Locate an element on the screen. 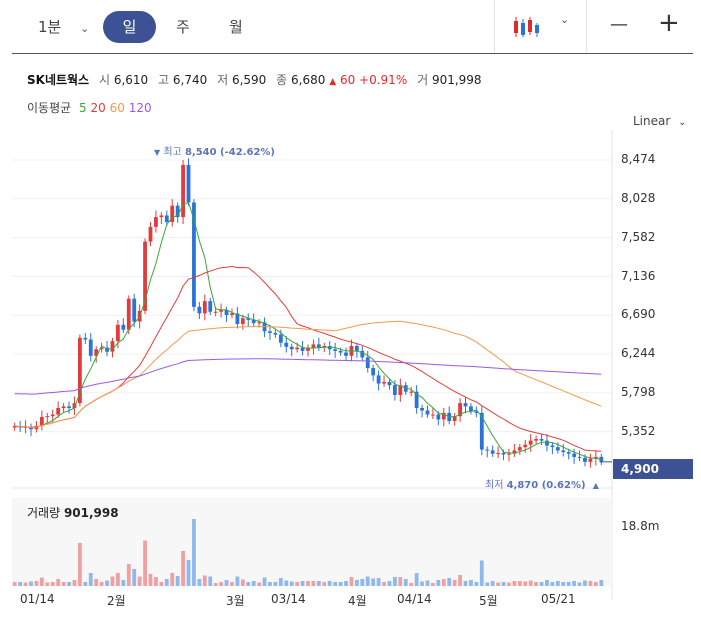 This screenshot has width=701, height=623. high-marker: ▼ 최고 8,540 (-42.62%) is located at coordinates (214, 152).